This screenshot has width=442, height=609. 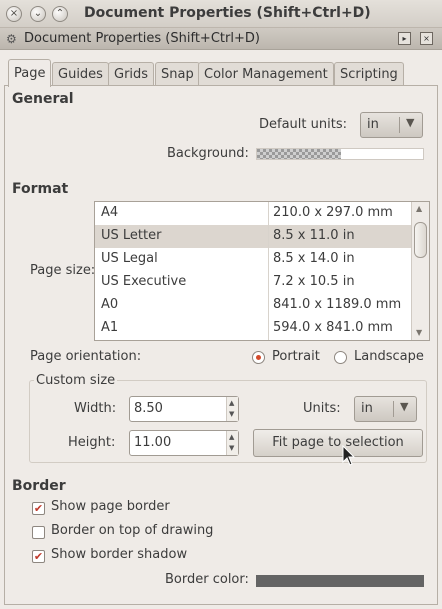 I want to click on scrollbar-thumb, so click(x=420, y=240).